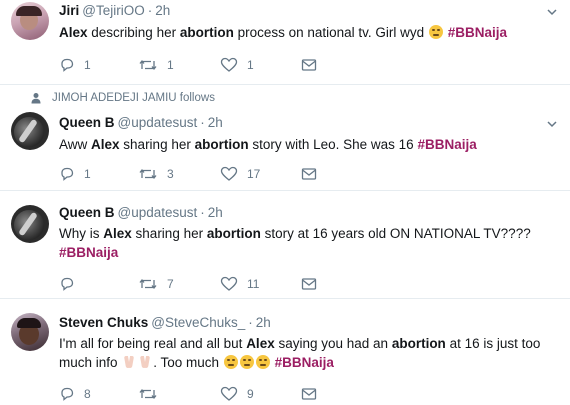  I want to click on like-button: 17, so click(240, 174).